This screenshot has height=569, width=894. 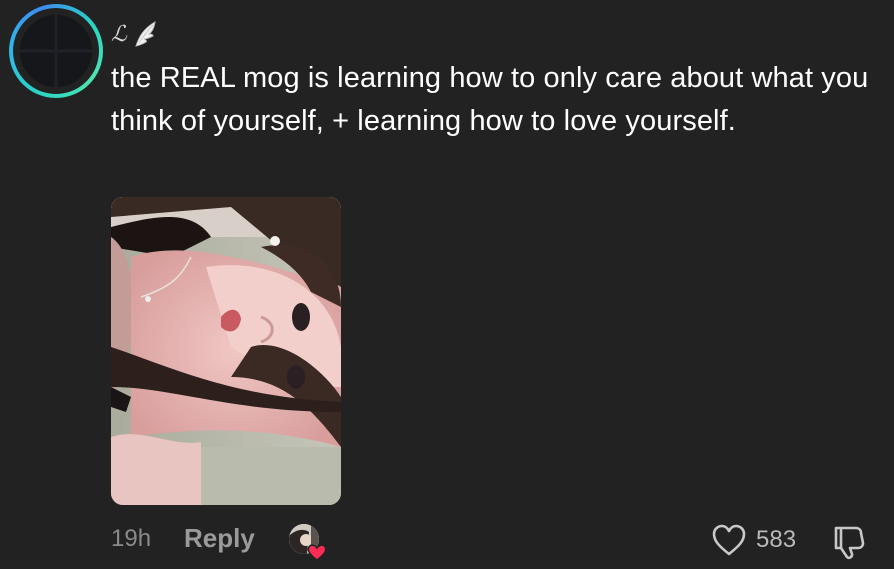 I want to click on dislike-button, so click(x=849, y=542).